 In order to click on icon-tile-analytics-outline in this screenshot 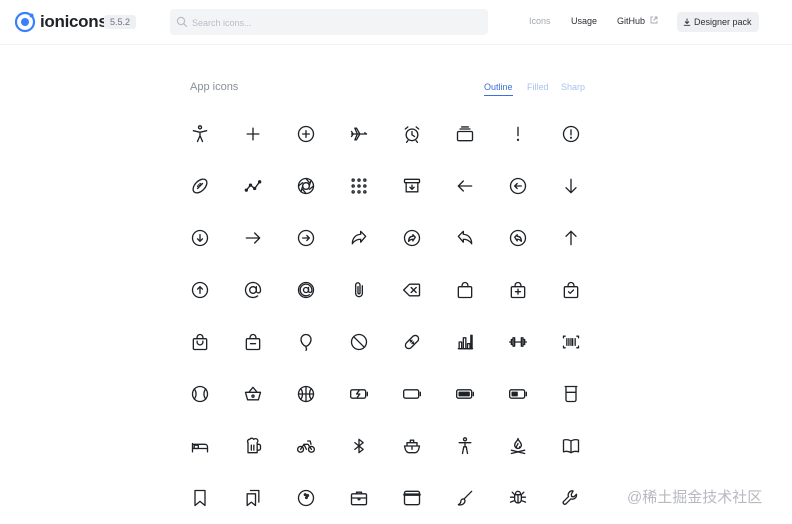, I will do `click(253, 186)`.